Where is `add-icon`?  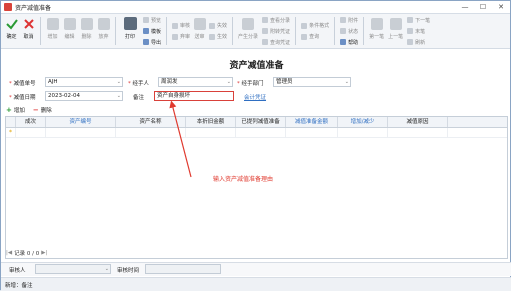 add-icon is located at coordinates (52, 24).